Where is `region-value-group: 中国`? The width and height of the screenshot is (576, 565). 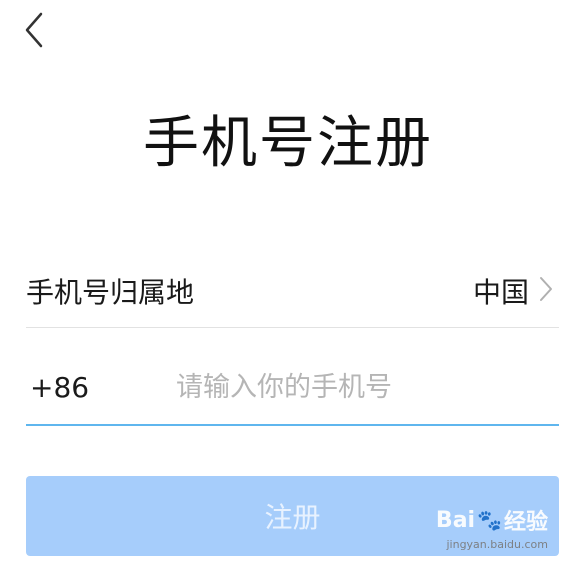
region-value-group: 中国 is located at coordinates (516, 291).